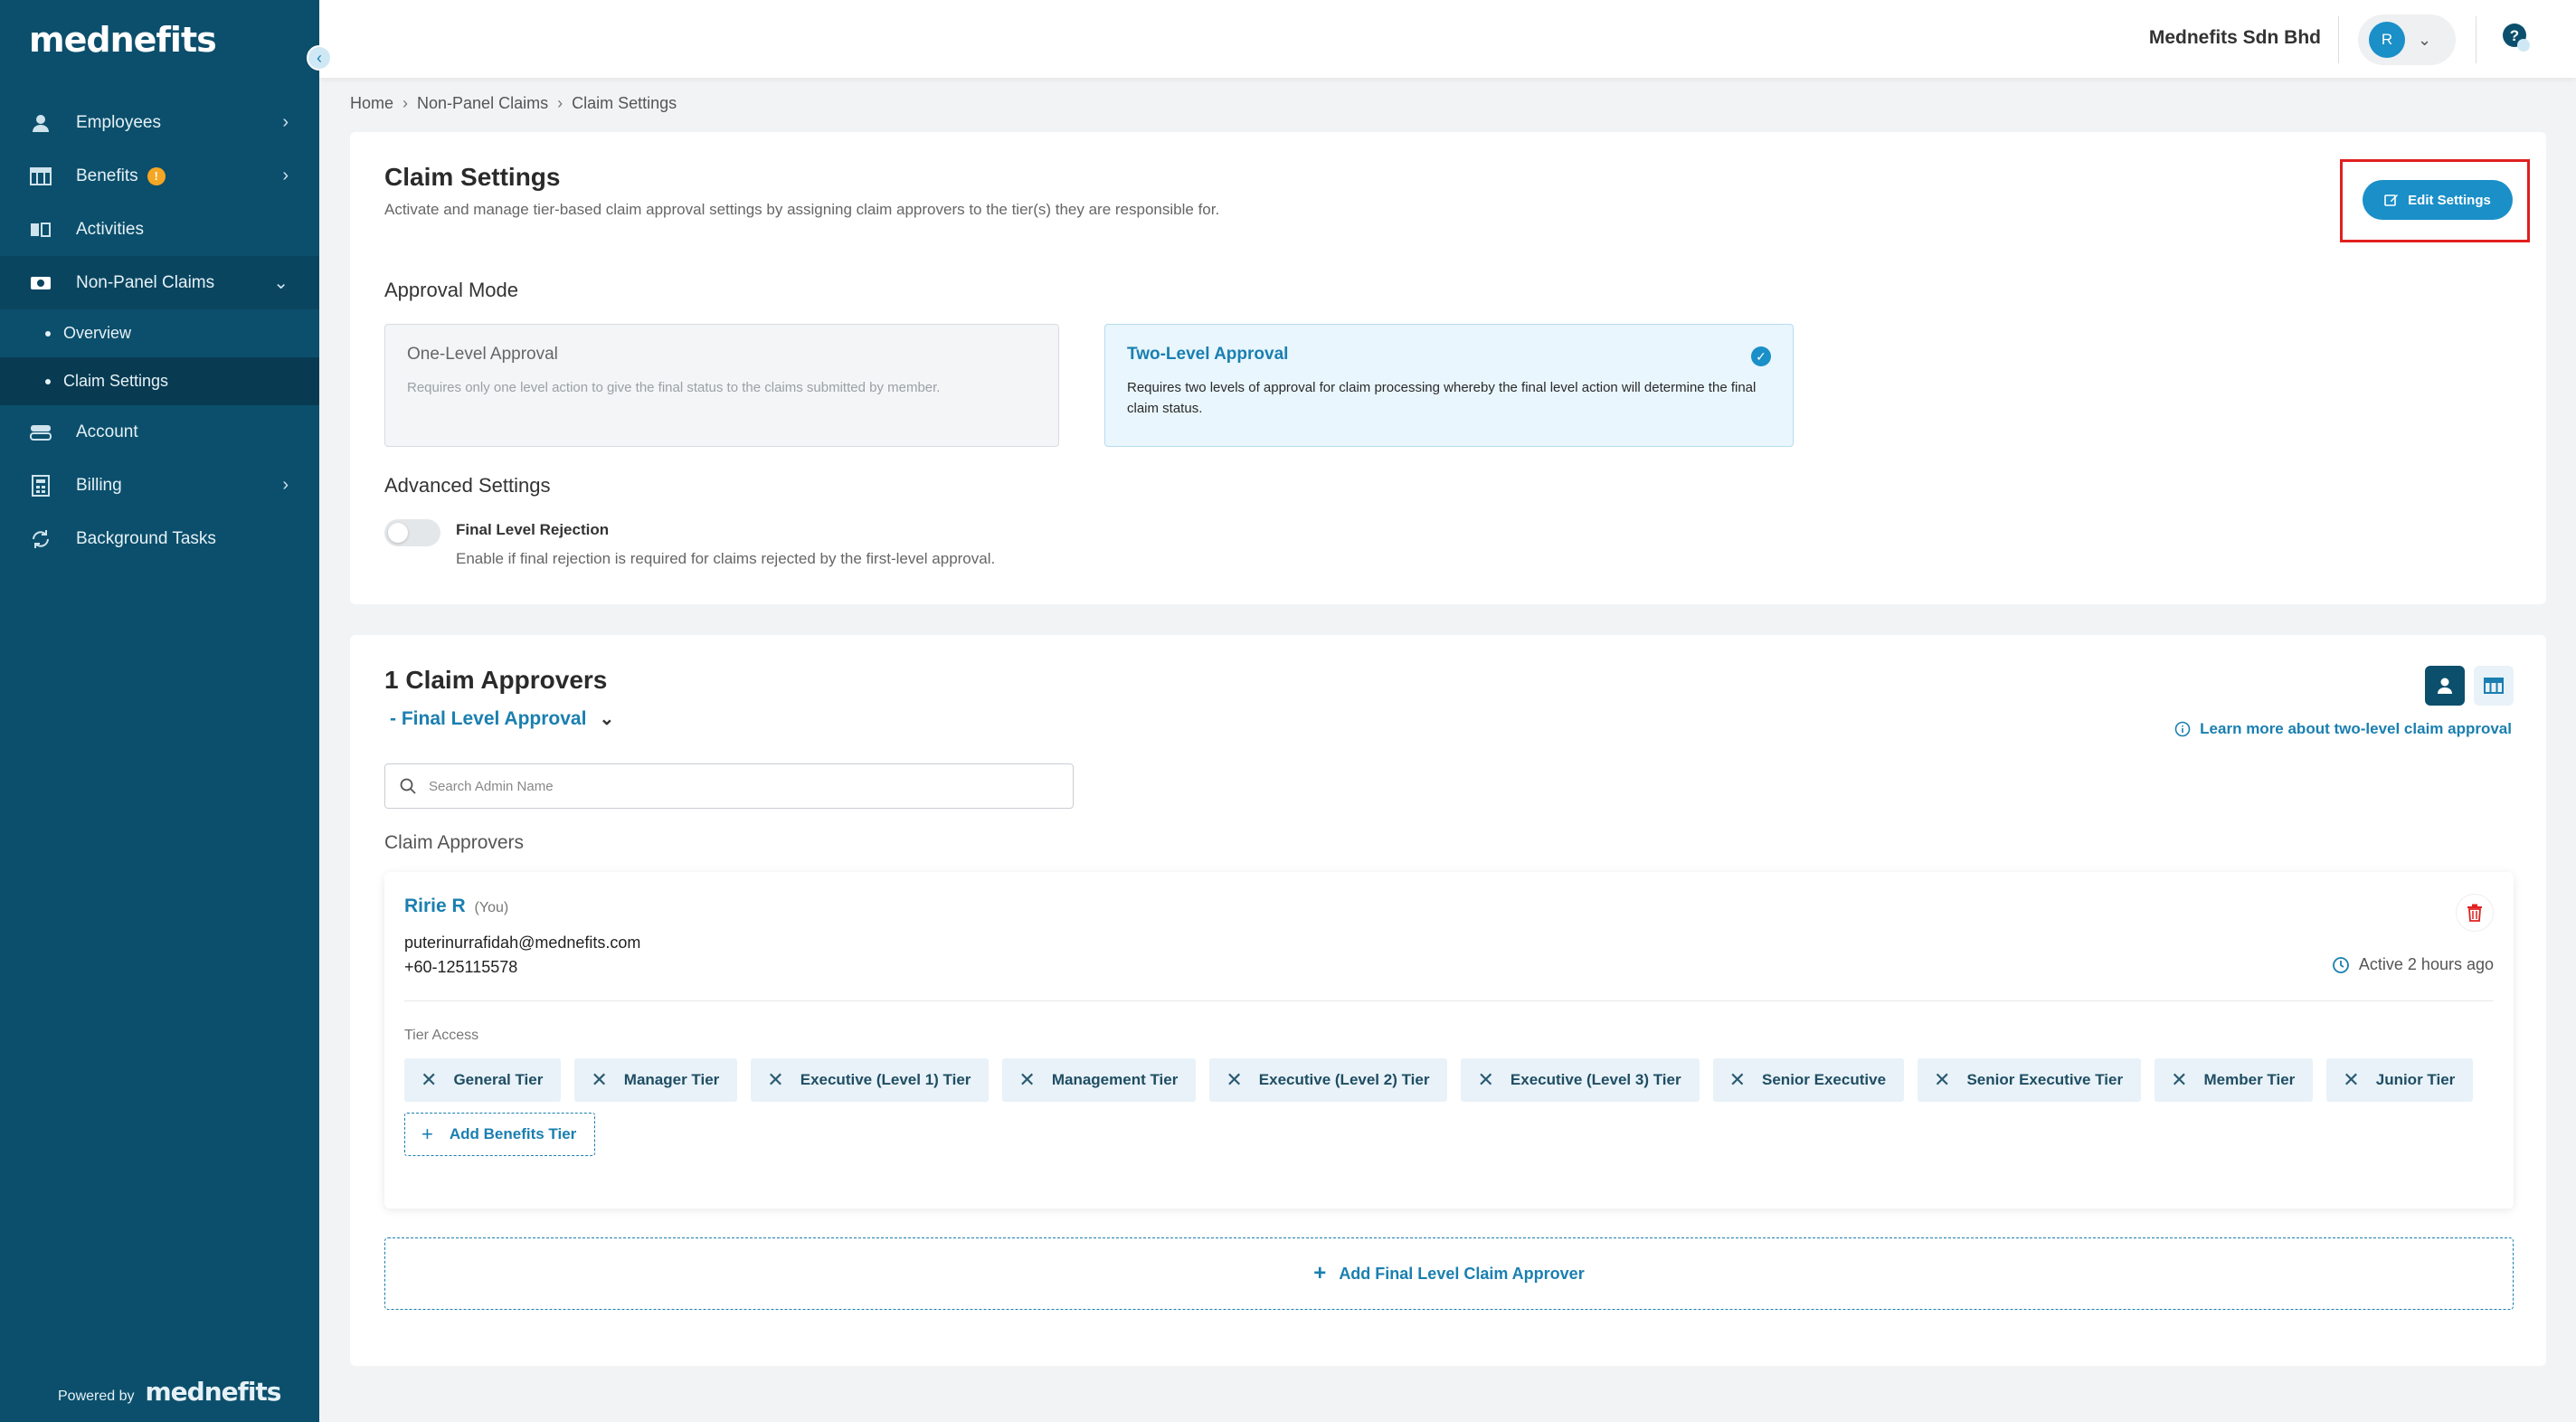 Image resolution: width=2576 pixels, height=1422 pixels. I want to click on breadcrumb-current: Claim Settings, so click(624, 103).